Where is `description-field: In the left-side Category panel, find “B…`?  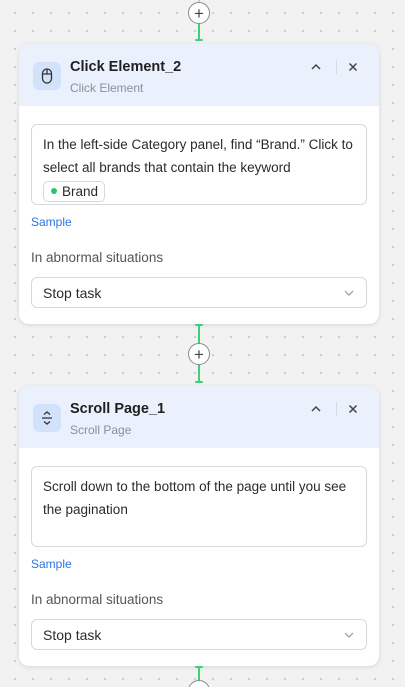
description-field: In the left-side Category panel, find “B… is located at coordinates (199, 164).